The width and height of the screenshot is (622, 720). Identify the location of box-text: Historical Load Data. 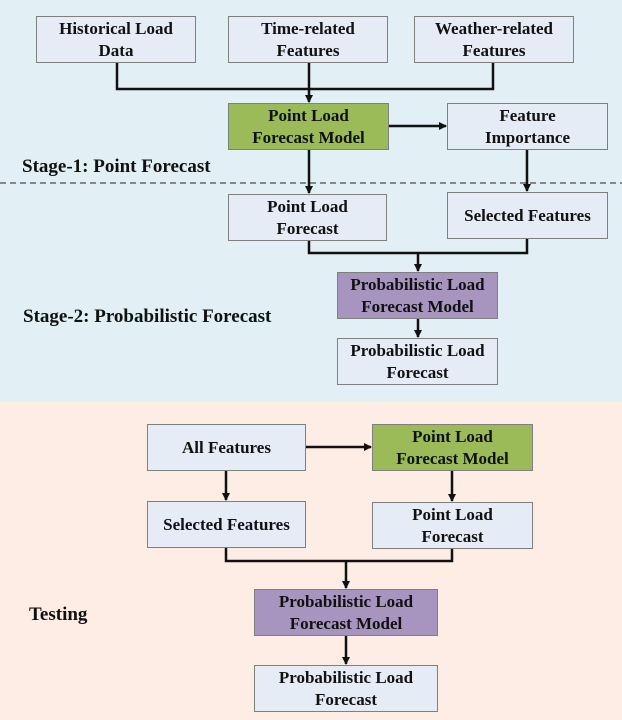
(116, 39).